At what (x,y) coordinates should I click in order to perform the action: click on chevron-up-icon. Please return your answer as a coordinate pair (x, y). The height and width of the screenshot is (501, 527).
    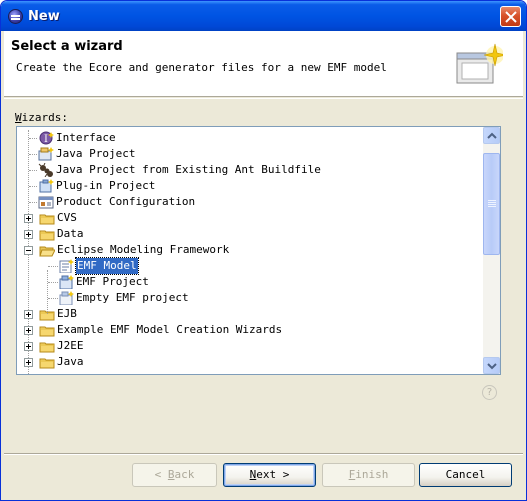
    Looking at the image, I should click on (492, 135).